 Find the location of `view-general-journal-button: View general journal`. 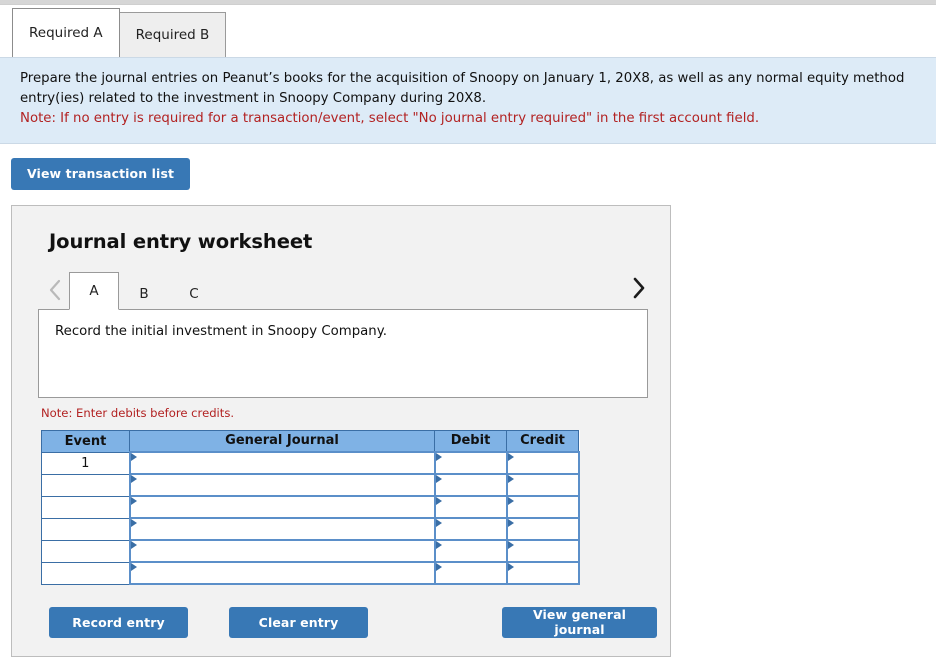

view-general-journal-button: View general journal is located at coordinates (579, 622).